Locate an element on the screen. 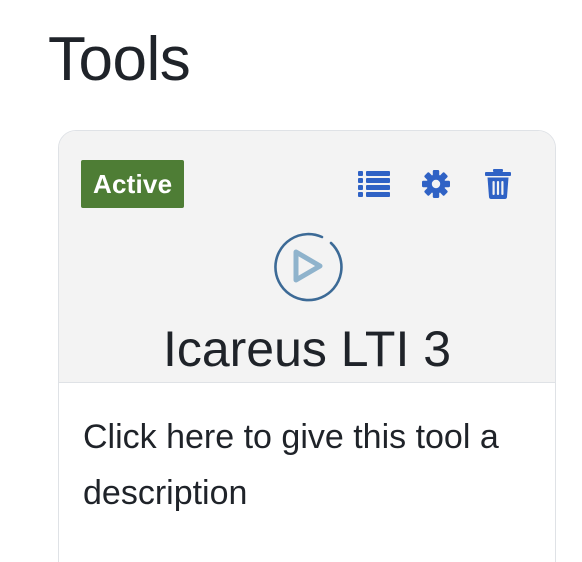  trash-icon is located at coordinates (498, 184).